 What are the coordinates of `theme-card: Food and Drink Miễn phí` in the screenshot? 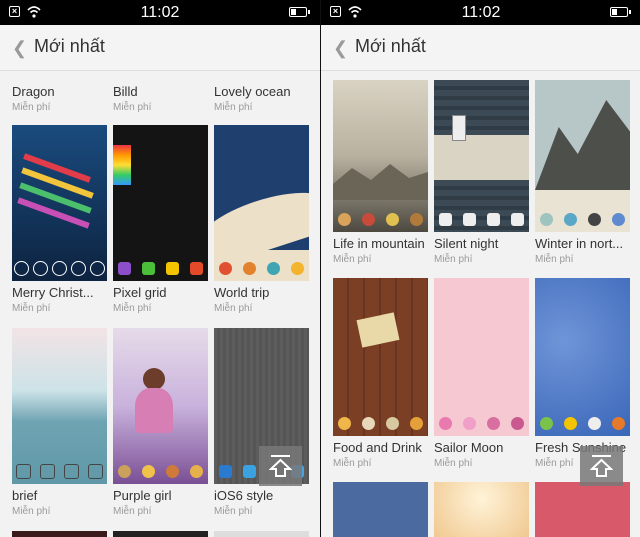 It's located at (380, 373).